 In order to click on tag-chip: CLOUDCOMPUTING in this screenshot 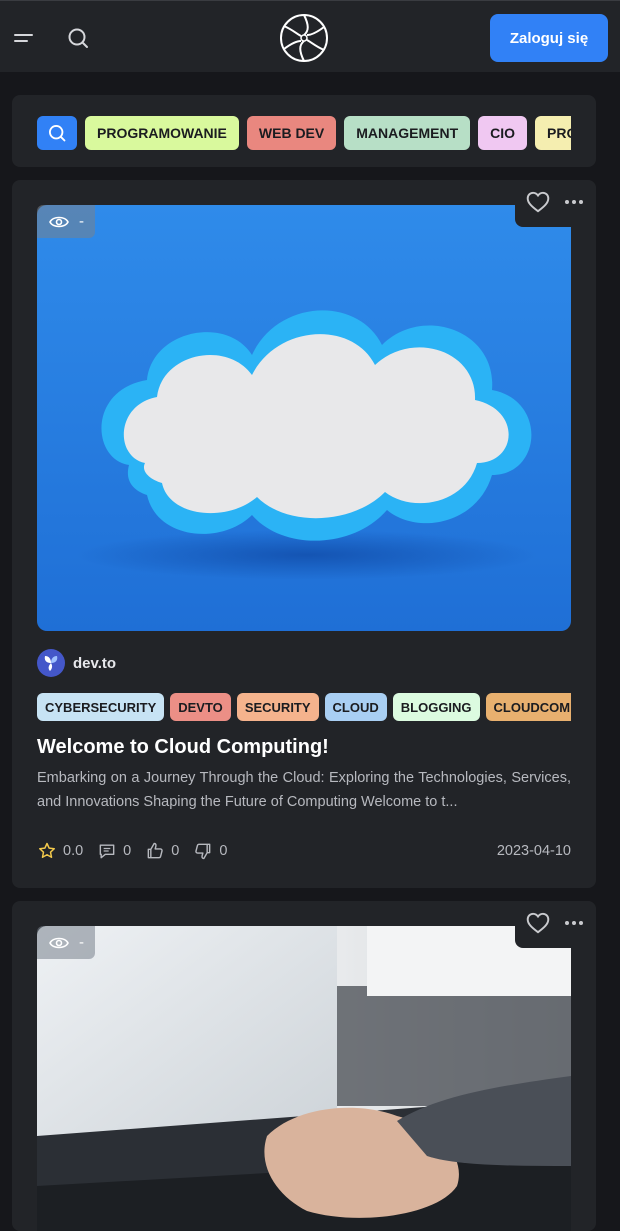, I will do `click(528, 707)`.